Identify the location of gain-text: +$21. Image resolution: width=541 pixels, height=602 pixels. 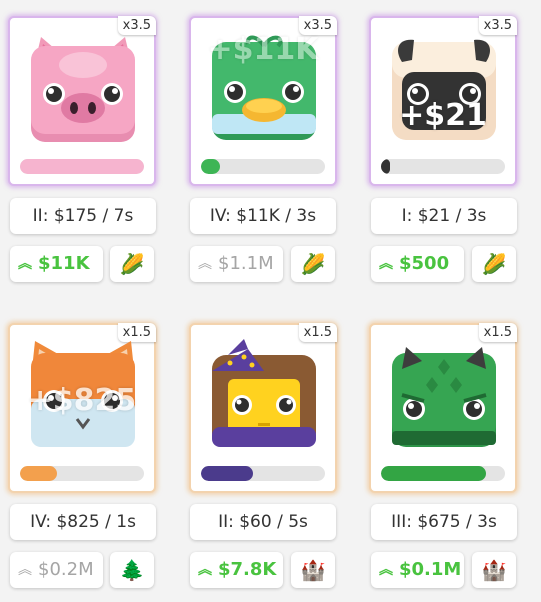
(443, 115).